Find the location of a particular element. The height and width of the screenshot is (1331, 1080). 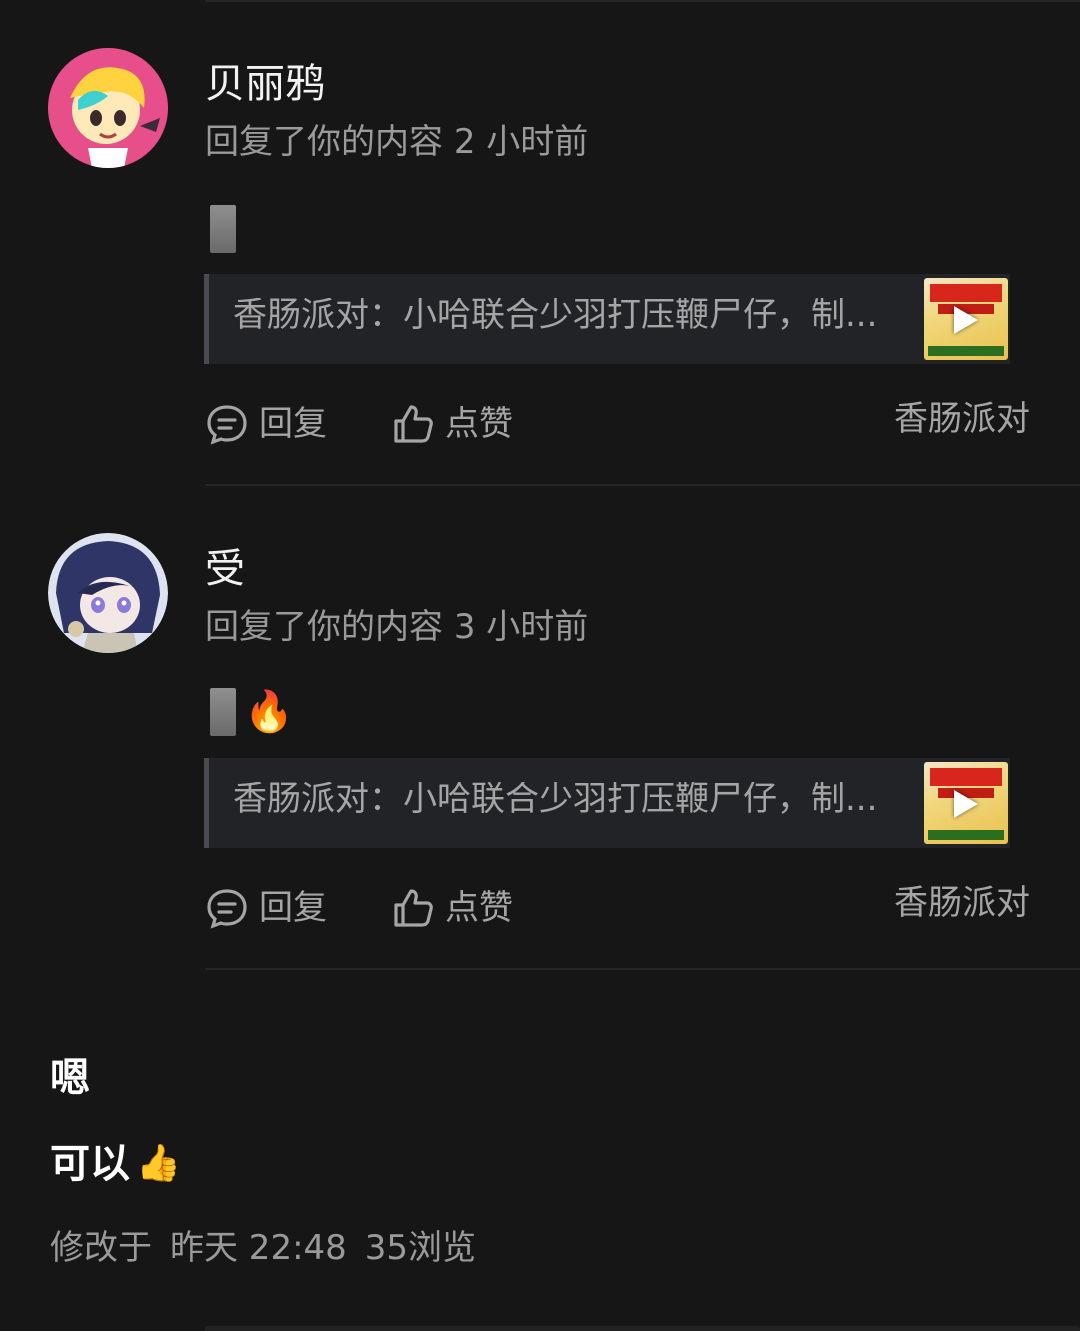

user-name: 贝丽鸦 is located at coordinates (265, 84).